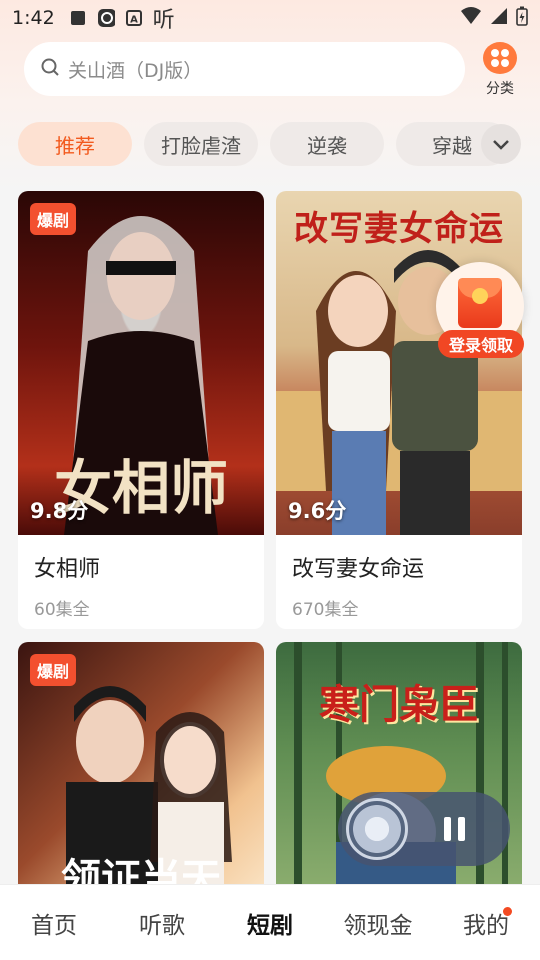  I want to click on search-placeholder: 关山酒（DJ版）, so click(135, 70).